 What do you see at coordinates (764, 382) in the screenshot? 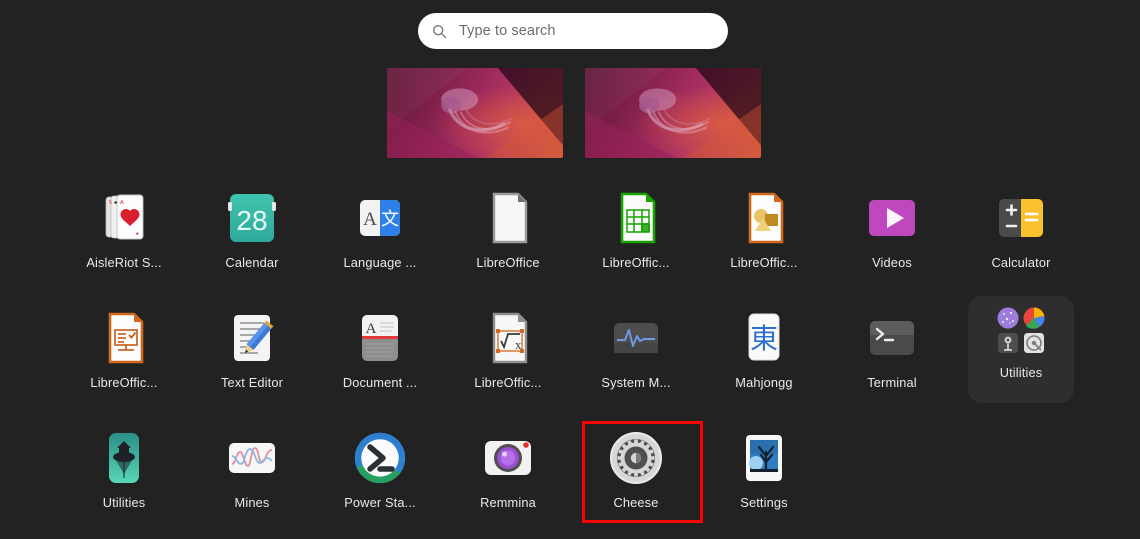
I see `app-label: Mahjongg` at bounding box center [764, 382].